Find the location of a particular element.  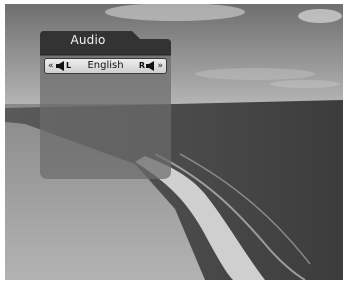

audio-language-value: English is located at coordinates (105, 65).